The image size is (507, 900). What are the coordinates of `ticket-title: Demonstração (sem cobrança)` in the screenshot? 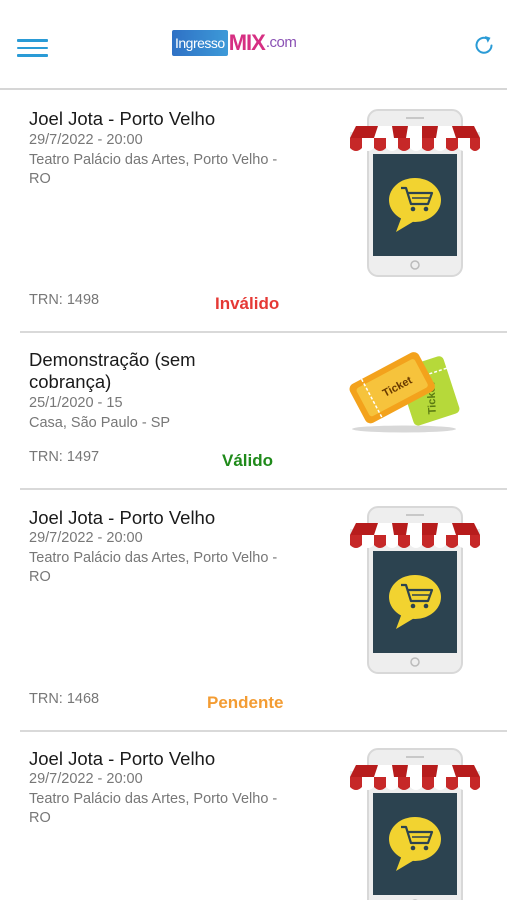 It's located at (112, 370).